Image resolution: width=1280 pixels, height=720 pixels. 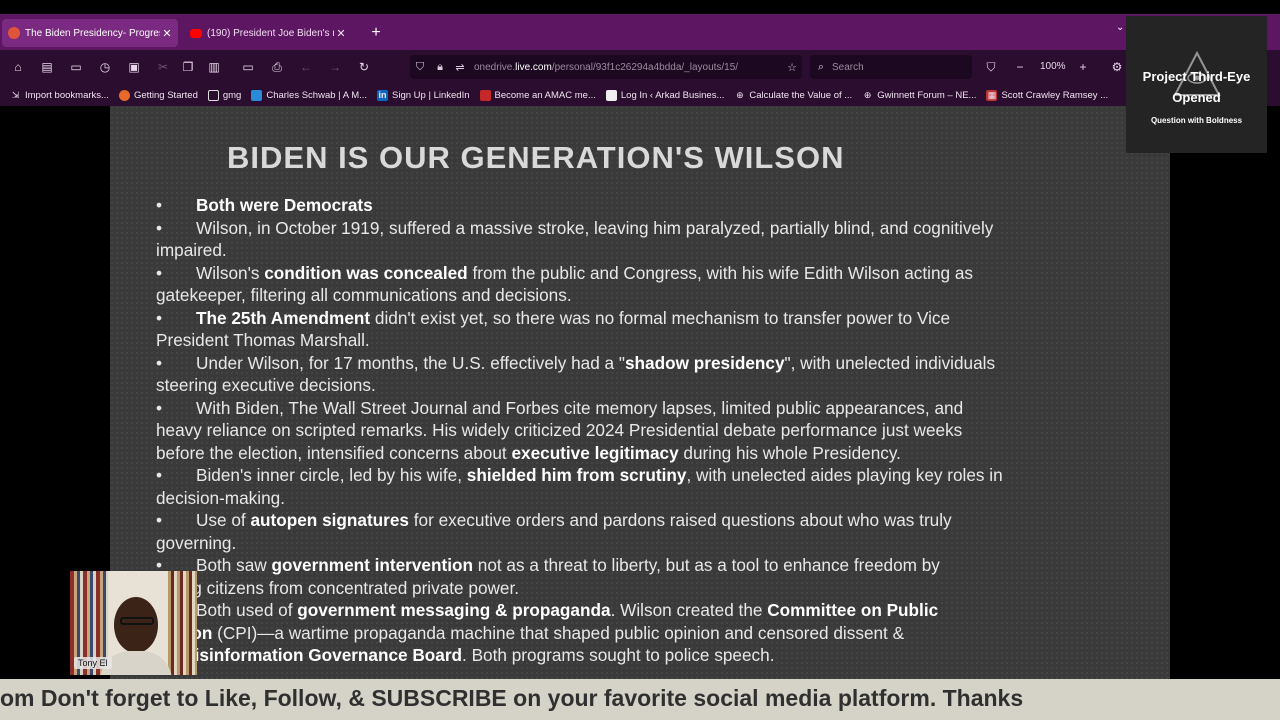 I want to click on bullet-text: governing., so click(x=196, y=542).